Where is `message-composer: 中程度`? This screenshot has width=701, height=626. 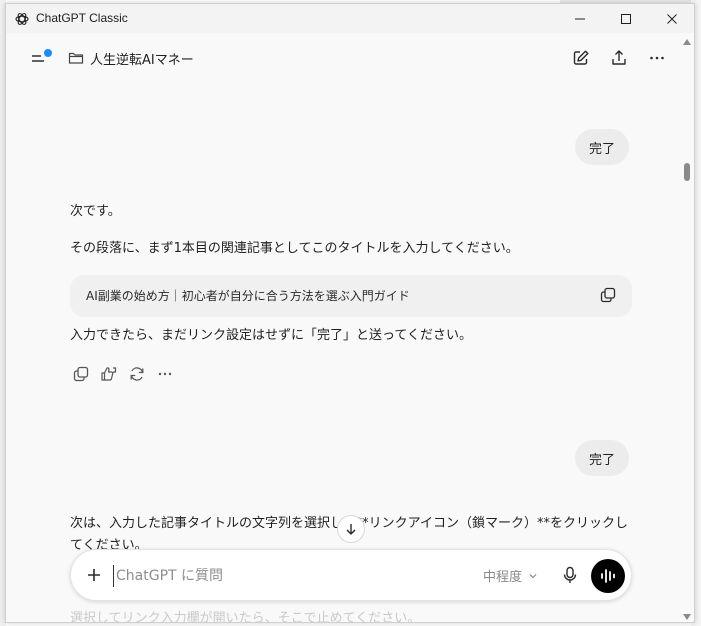 message-composer: 中程度 is located at coordinates (351, 575).